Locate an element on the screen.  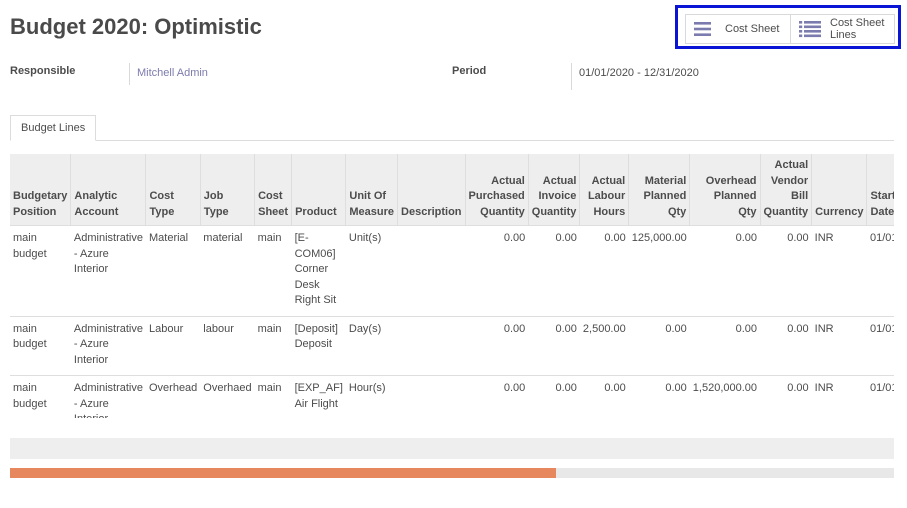
table-cell: Labour is located at coordinates (173, 345).